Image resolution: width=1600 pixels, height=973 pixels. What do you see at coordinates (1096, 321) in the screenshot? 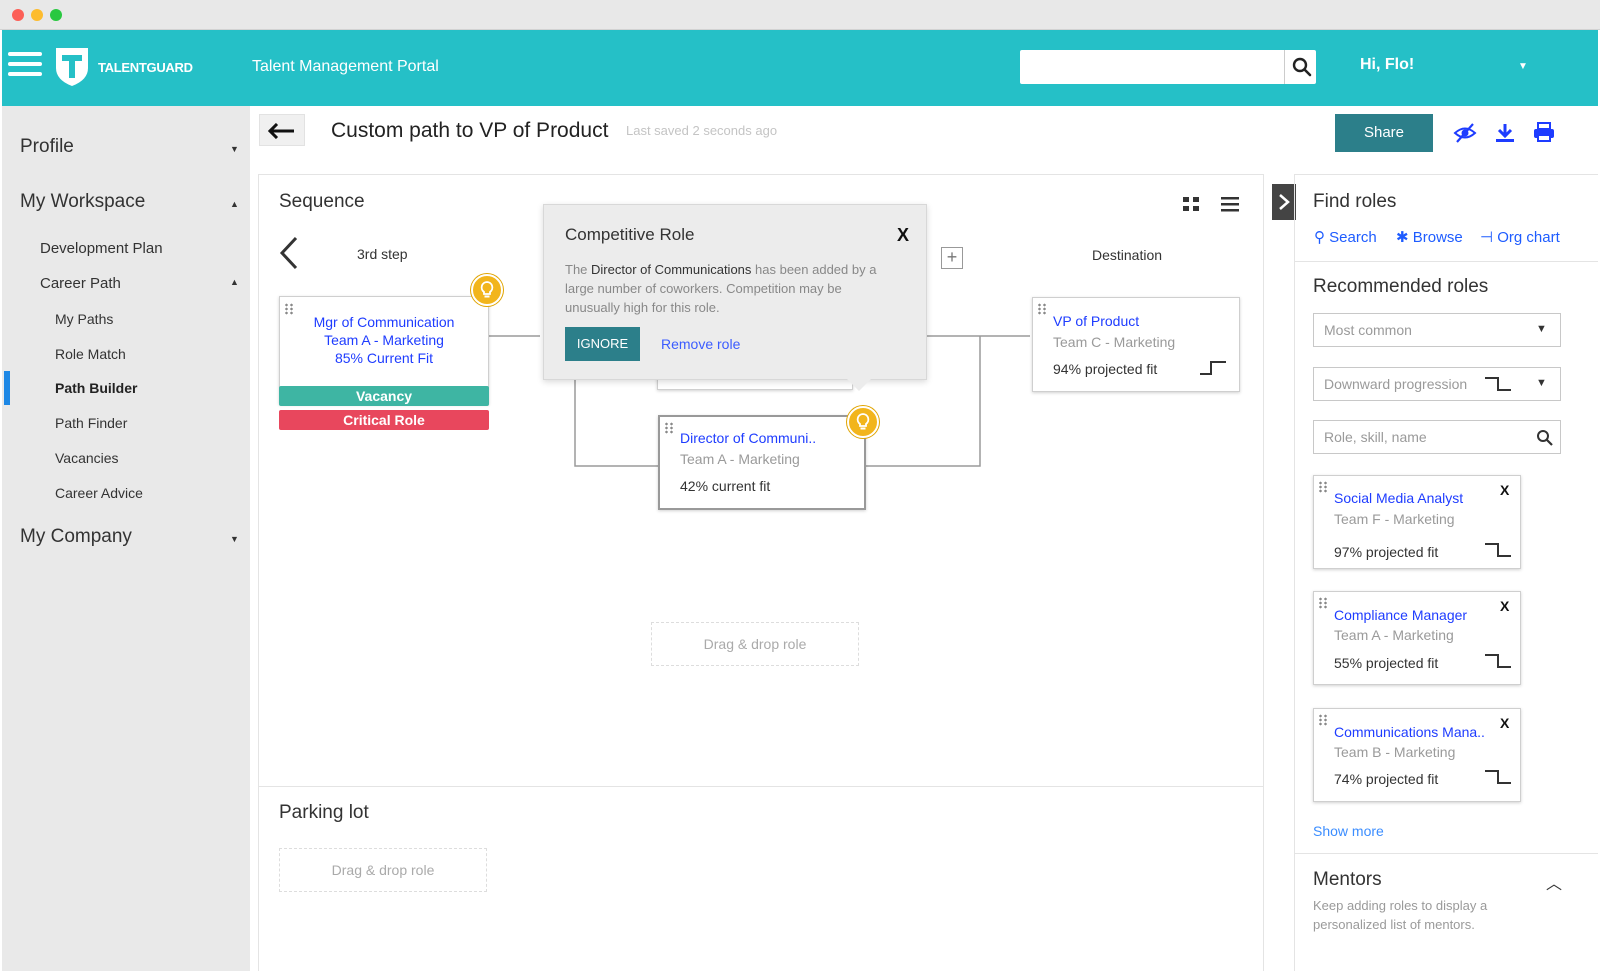
I see `role-title: VP of Product` at bounding box center [1096, 321].